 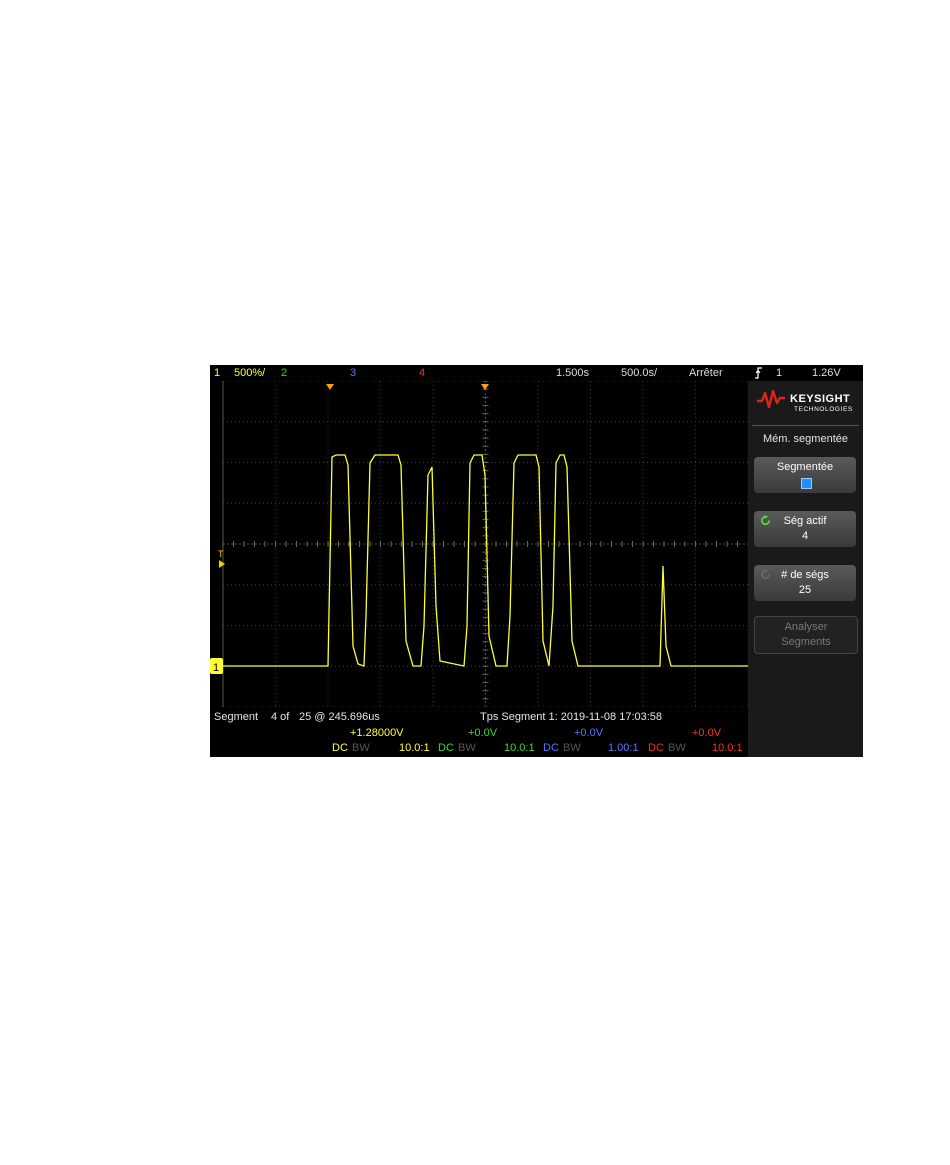 I want to click on ch4-number: 4, so click(x=422, y=373).